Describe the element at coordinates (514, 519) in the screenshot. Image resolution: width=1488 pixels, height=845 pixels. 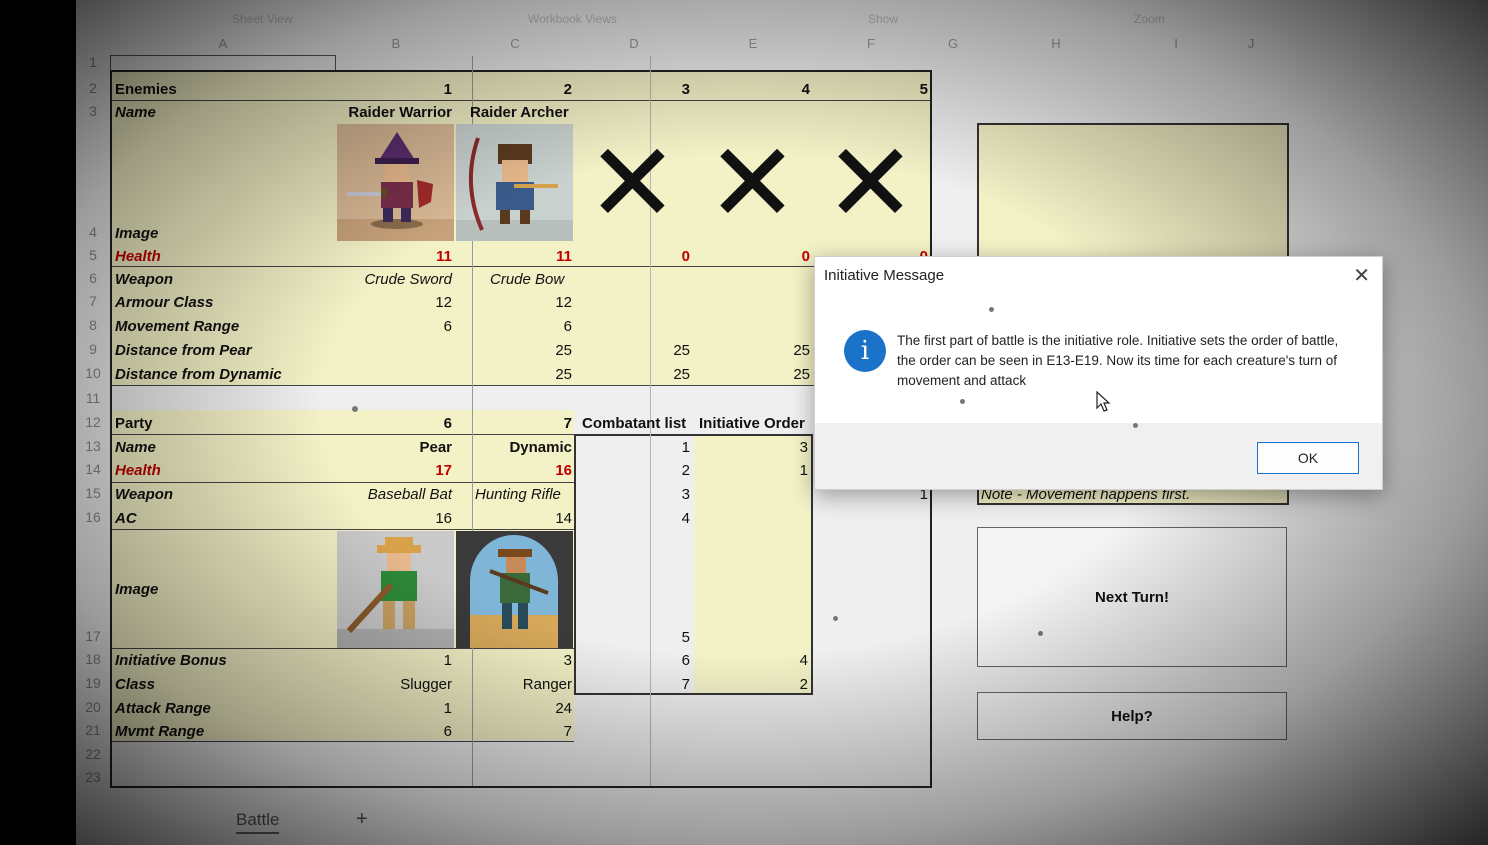
I see `party-ac-2: 14` at that location.